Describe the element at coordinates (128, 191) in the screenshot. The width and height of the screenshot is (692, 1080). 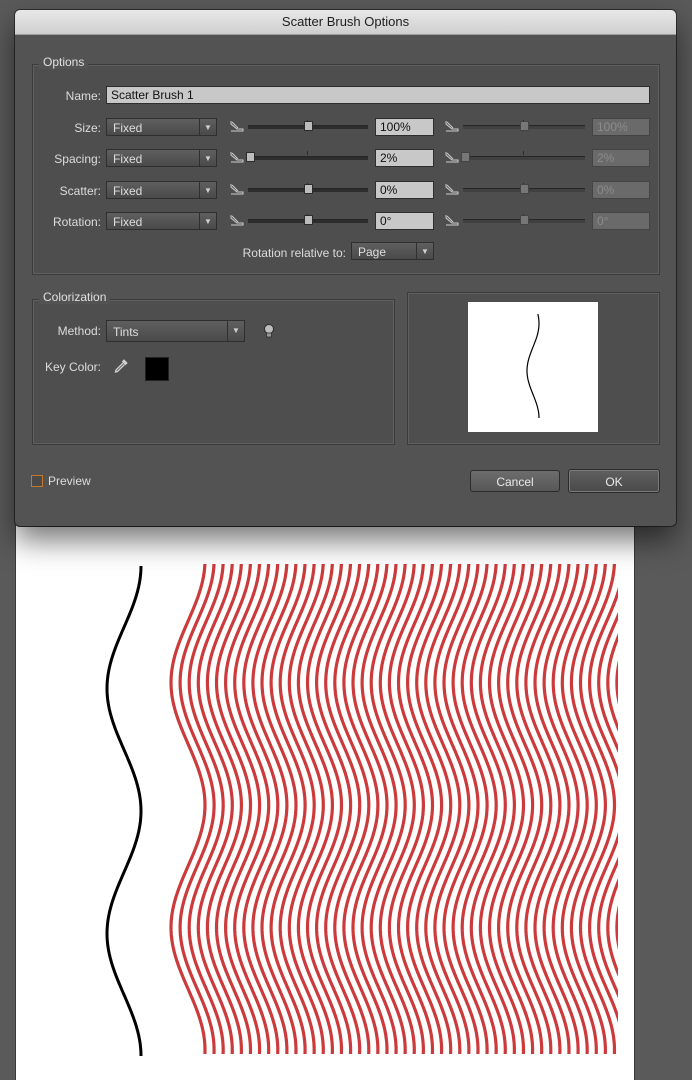
I see `scatter-mode-value: Fixed` at that location.